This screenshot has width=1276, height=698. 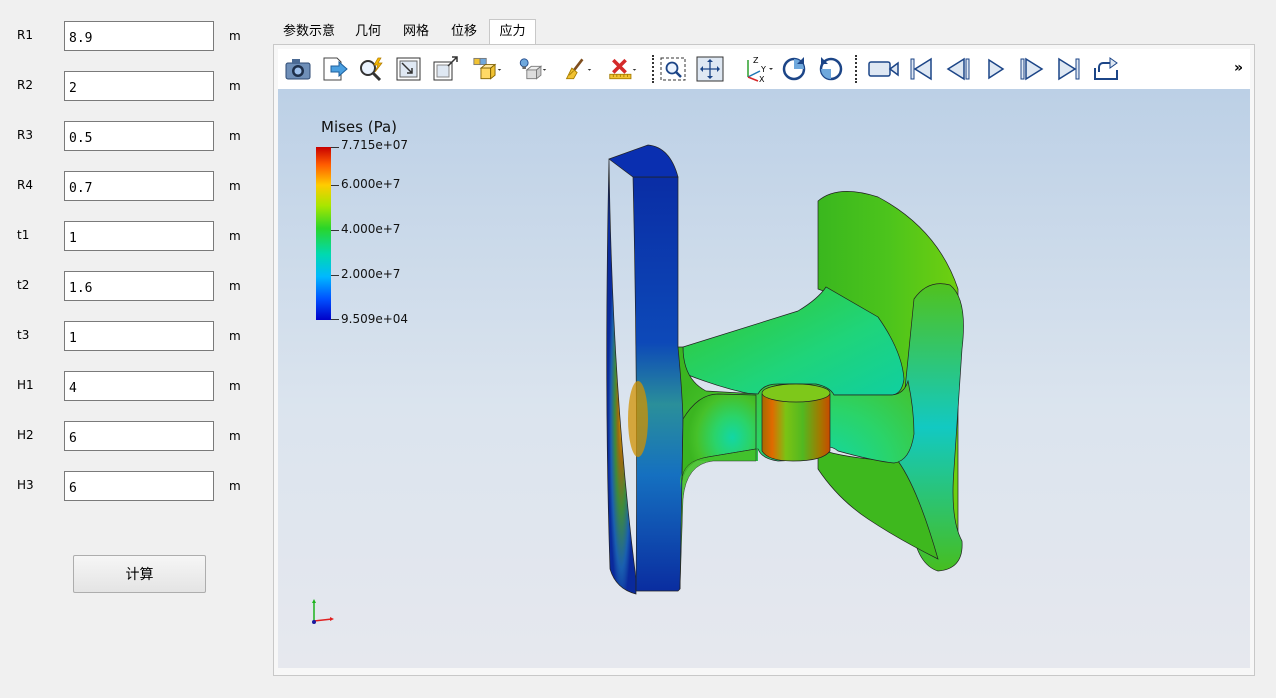 I want to click on fit-view-icon, so click(x=710, y=69).